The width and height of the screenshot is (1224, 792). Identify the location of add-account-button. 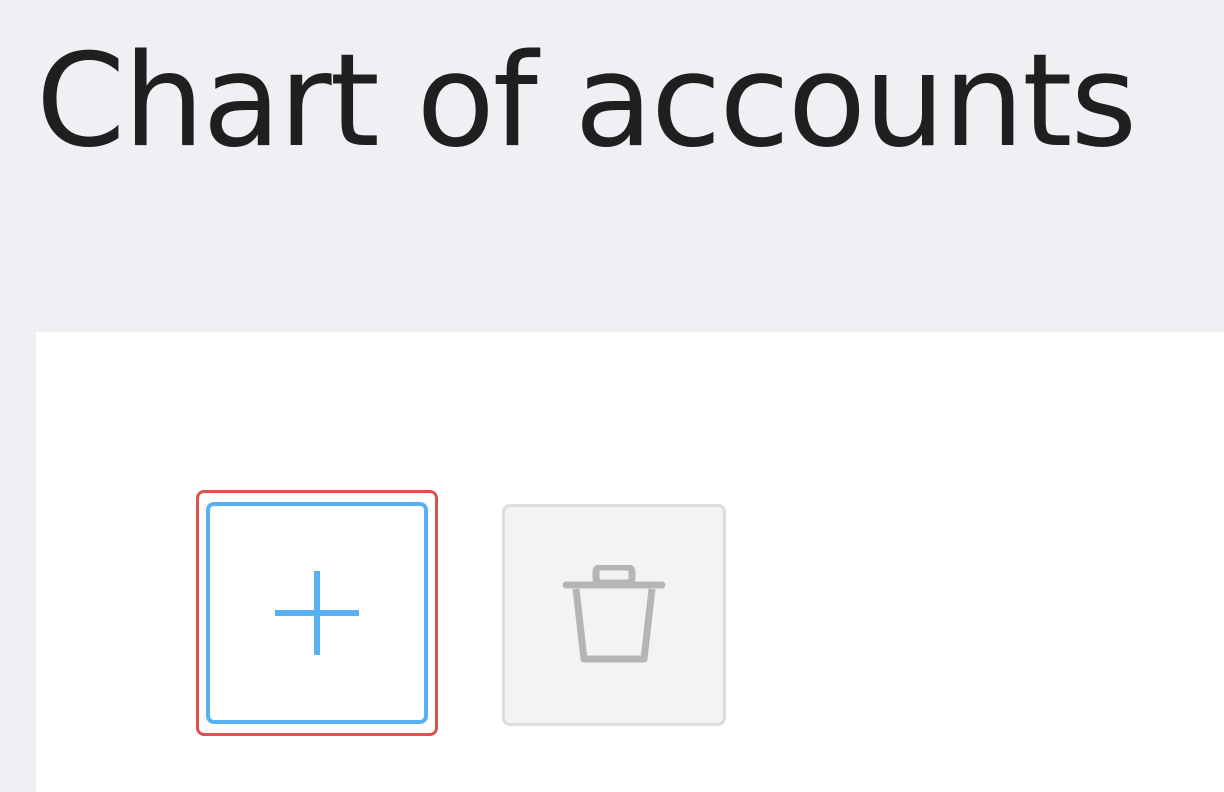
(317, 613).